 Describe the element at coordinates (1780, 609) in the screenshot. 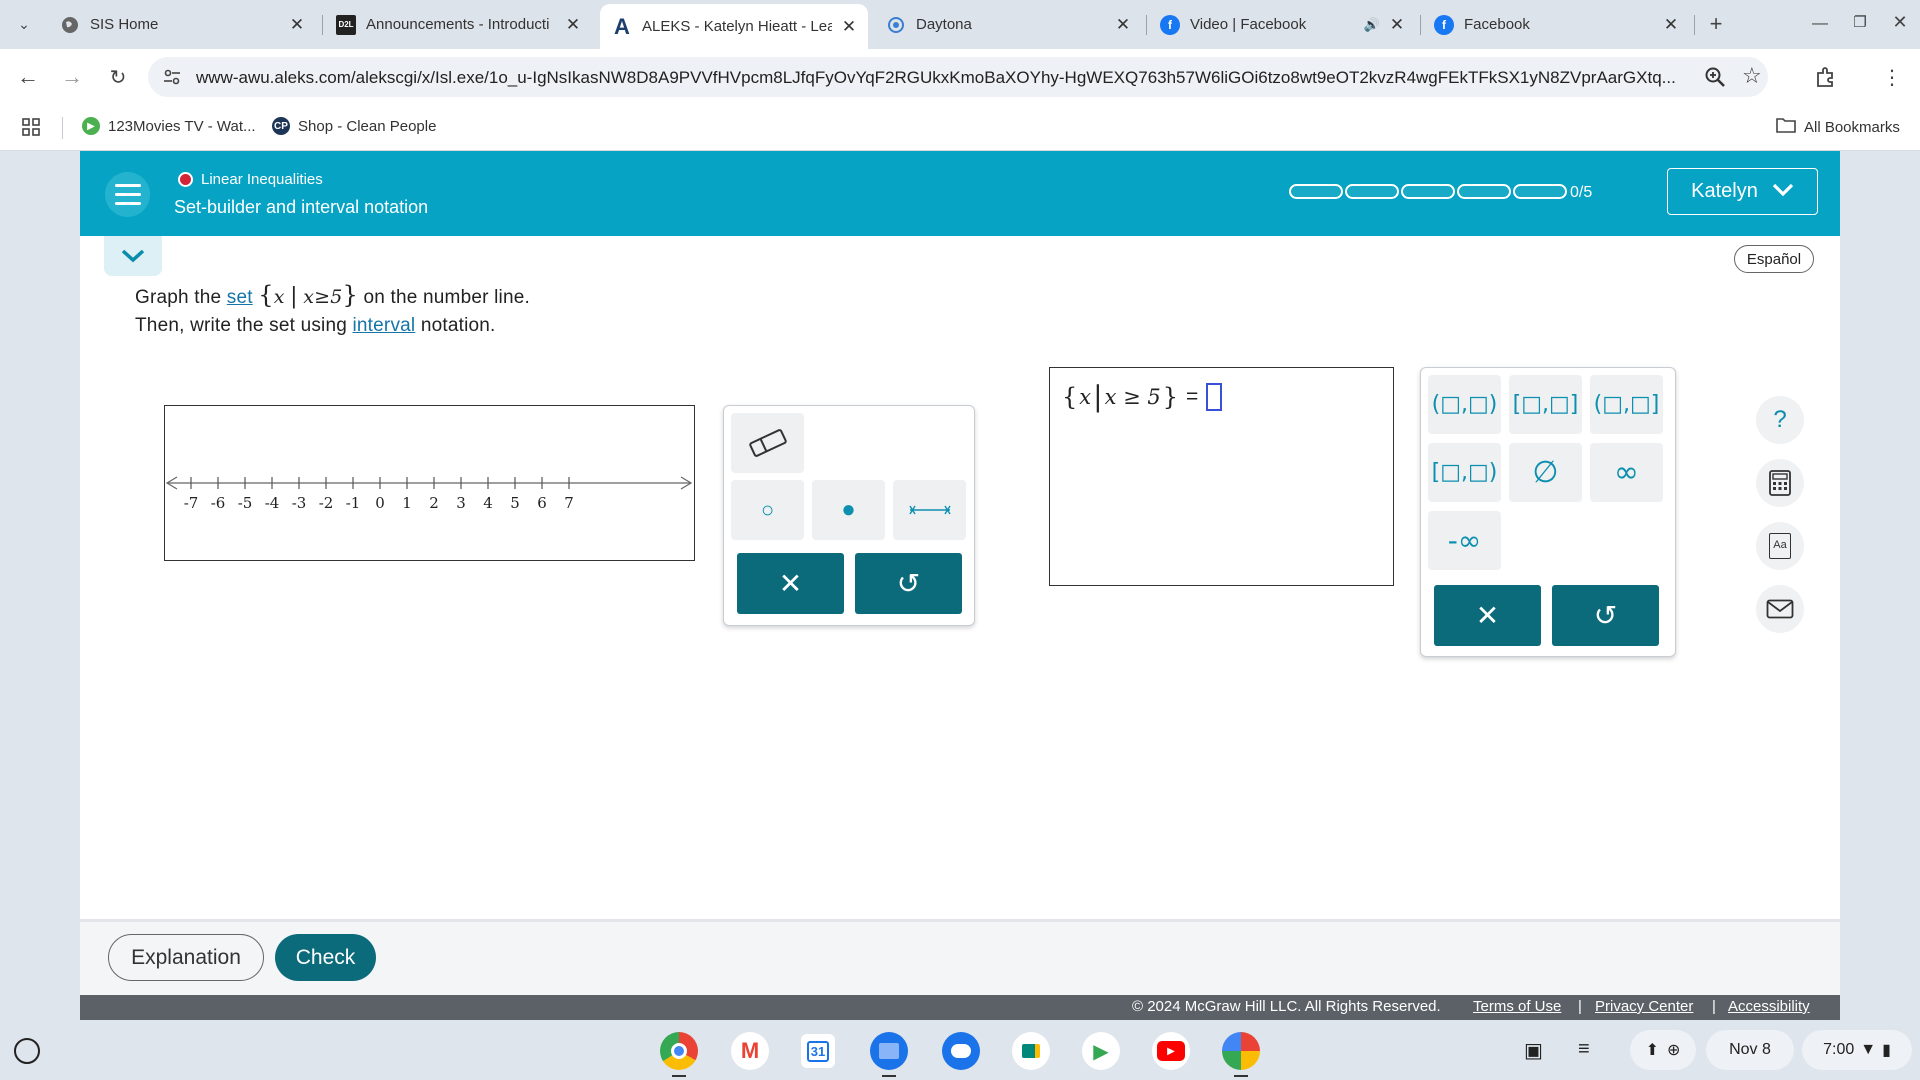

I see `message-button` at that location.